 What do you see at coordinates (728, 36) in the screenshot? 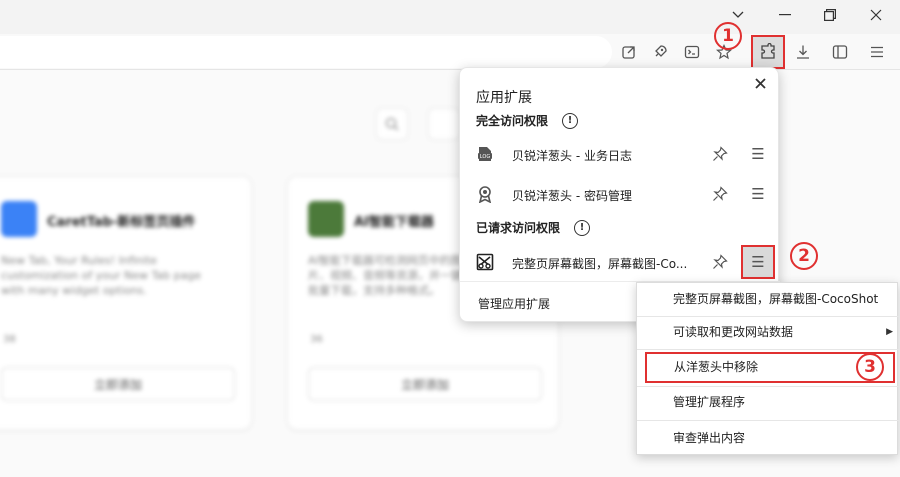
I see `annotation-step-1: 1` at bounding box center [728, 36].